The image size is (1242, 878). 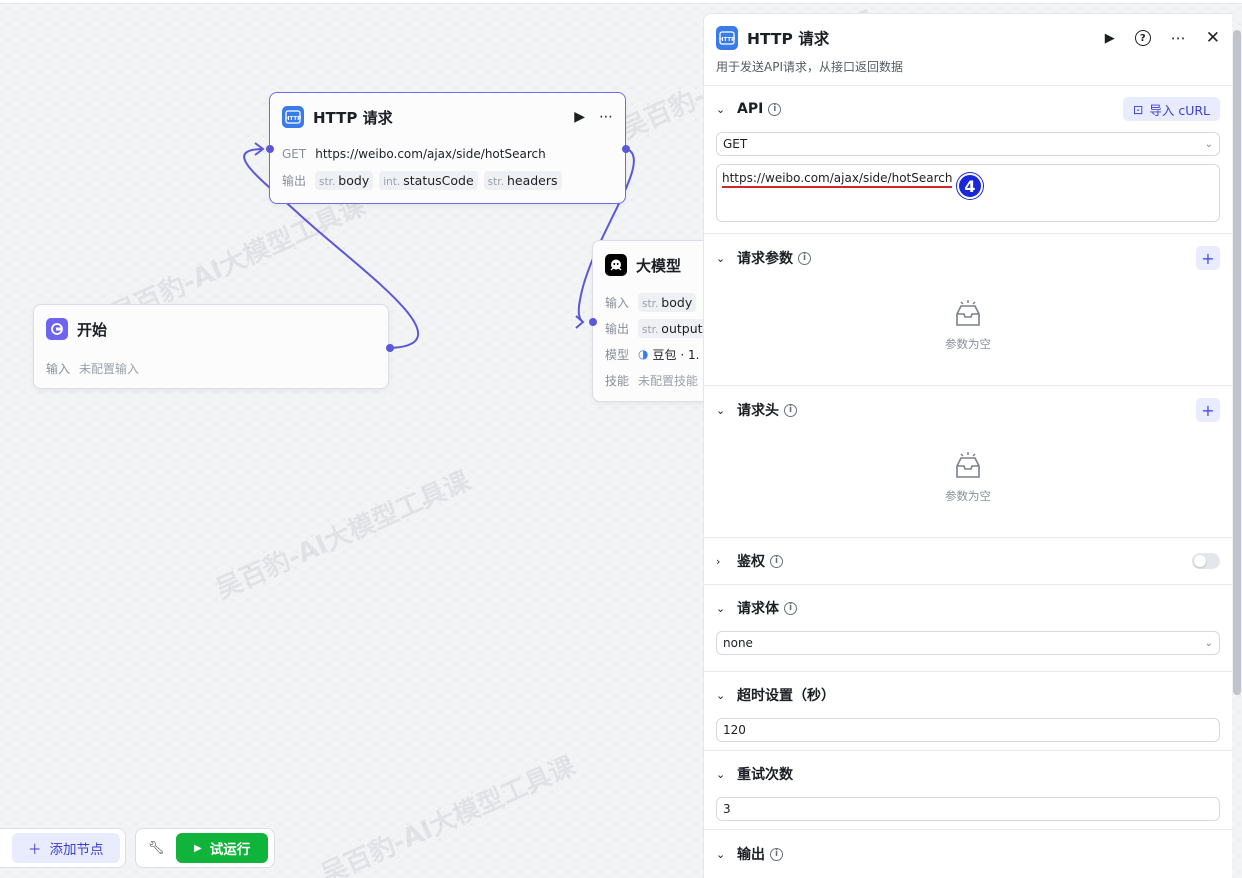 I want to click on timeout-value: 120, so click(x=734, y=730).